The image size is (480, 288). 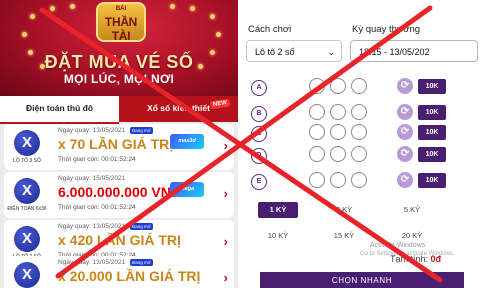 I want to click on than-tai-logo: BÁI THẦN TÀI, so click(x=121, y=22).